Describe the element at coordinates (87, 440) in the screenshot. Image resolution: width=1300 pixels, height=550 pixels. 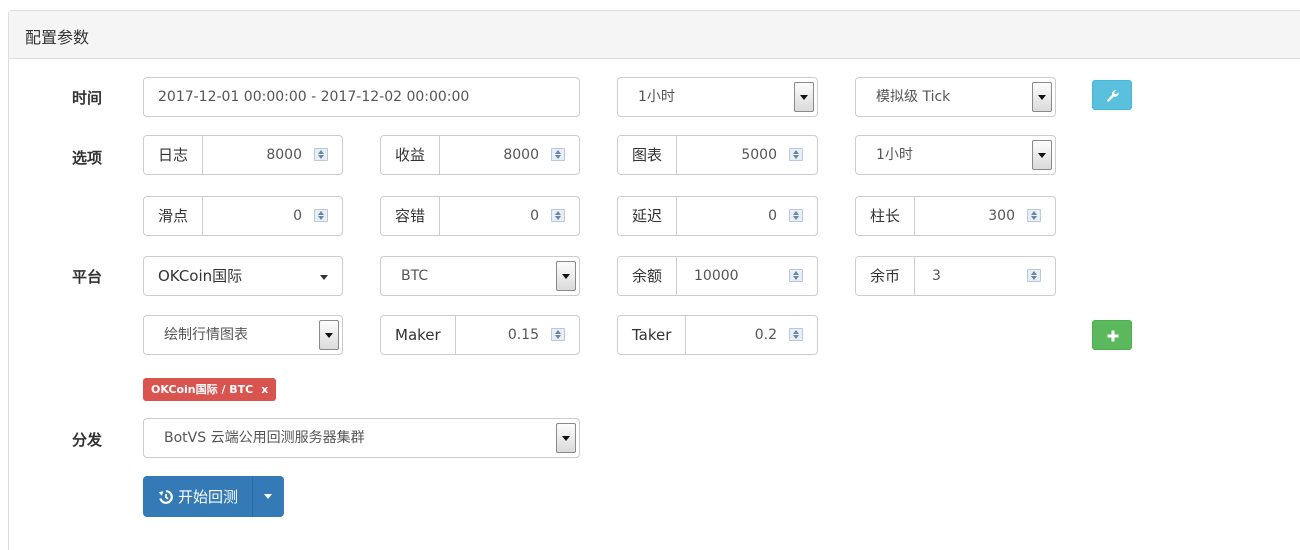
I see `dispatch-row-label: 分发` at that location.